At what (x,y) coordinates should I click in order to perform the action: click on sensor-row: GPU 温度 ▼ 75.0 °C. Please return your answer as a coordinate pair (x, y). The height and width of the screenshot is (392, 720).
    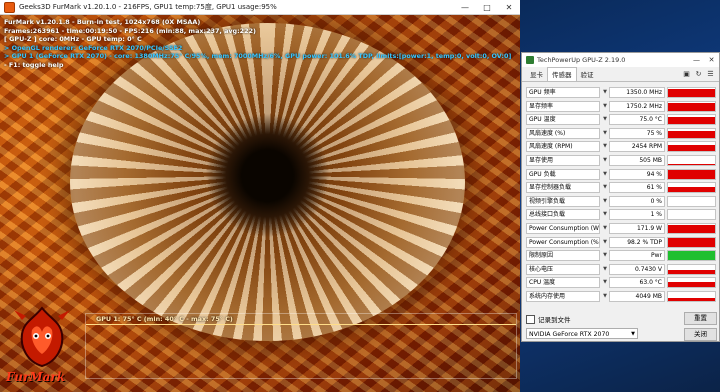
    Looking at the image, I should click on (621, 120).